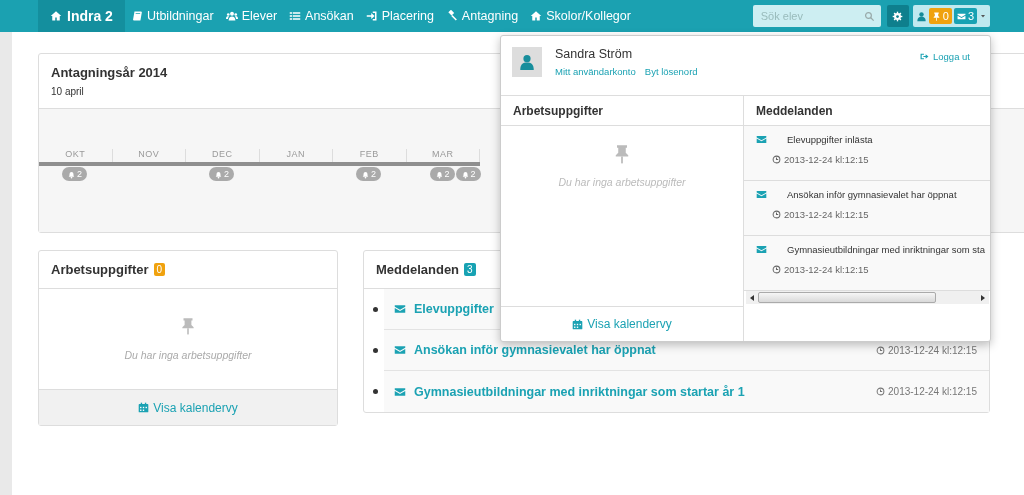 The image size is (1024, 495). What do you see at coordinates (482, 16) in the screenshot?
I see `nav-link: Antagning` at bounding box center [482, 16].